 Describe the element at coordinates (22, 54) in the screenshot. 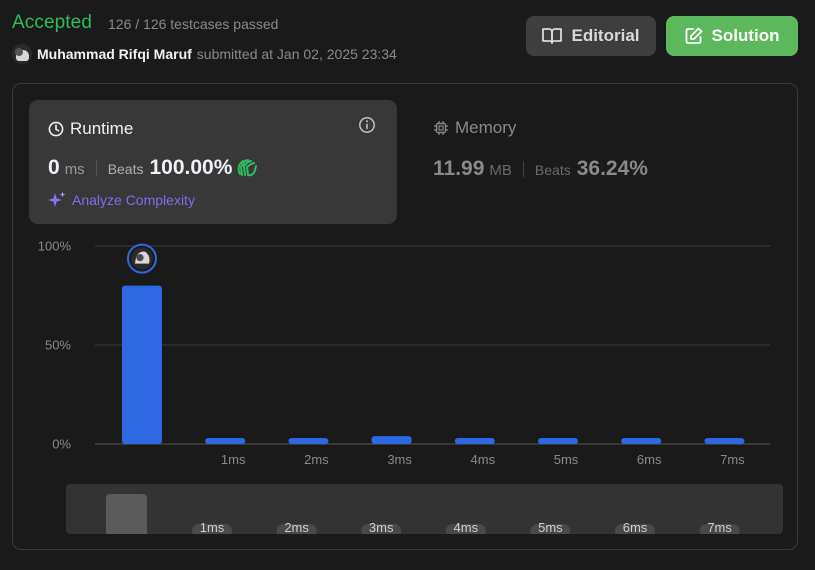

I see `avatar` at that location.